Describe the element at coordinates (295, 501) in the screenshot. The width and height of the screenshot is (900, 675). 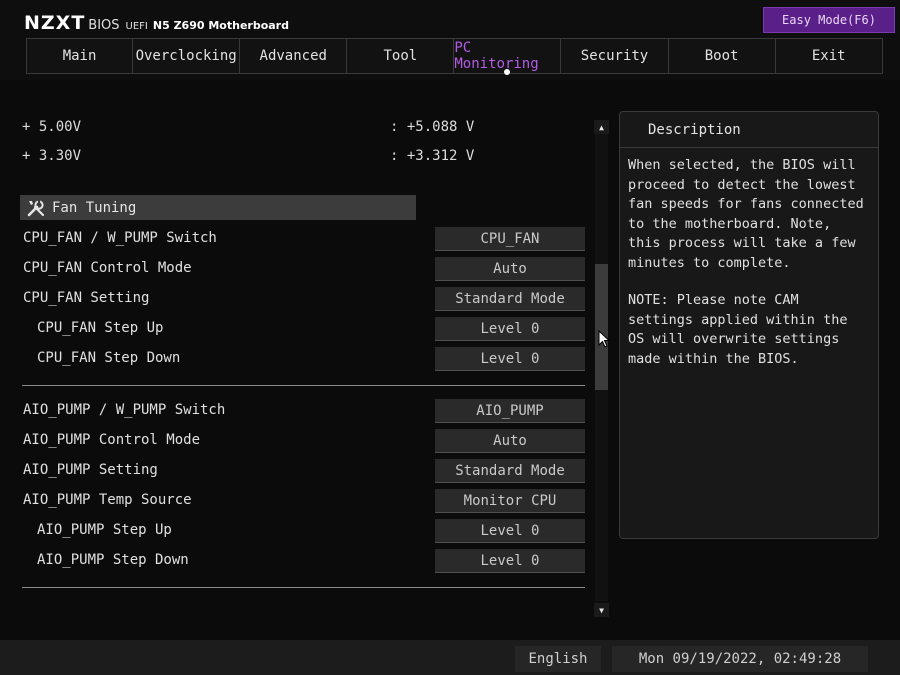
I see `setting-row-aio-pump-temp-source: AIO_PUMP Temp Source Monitor CPU` at that location.